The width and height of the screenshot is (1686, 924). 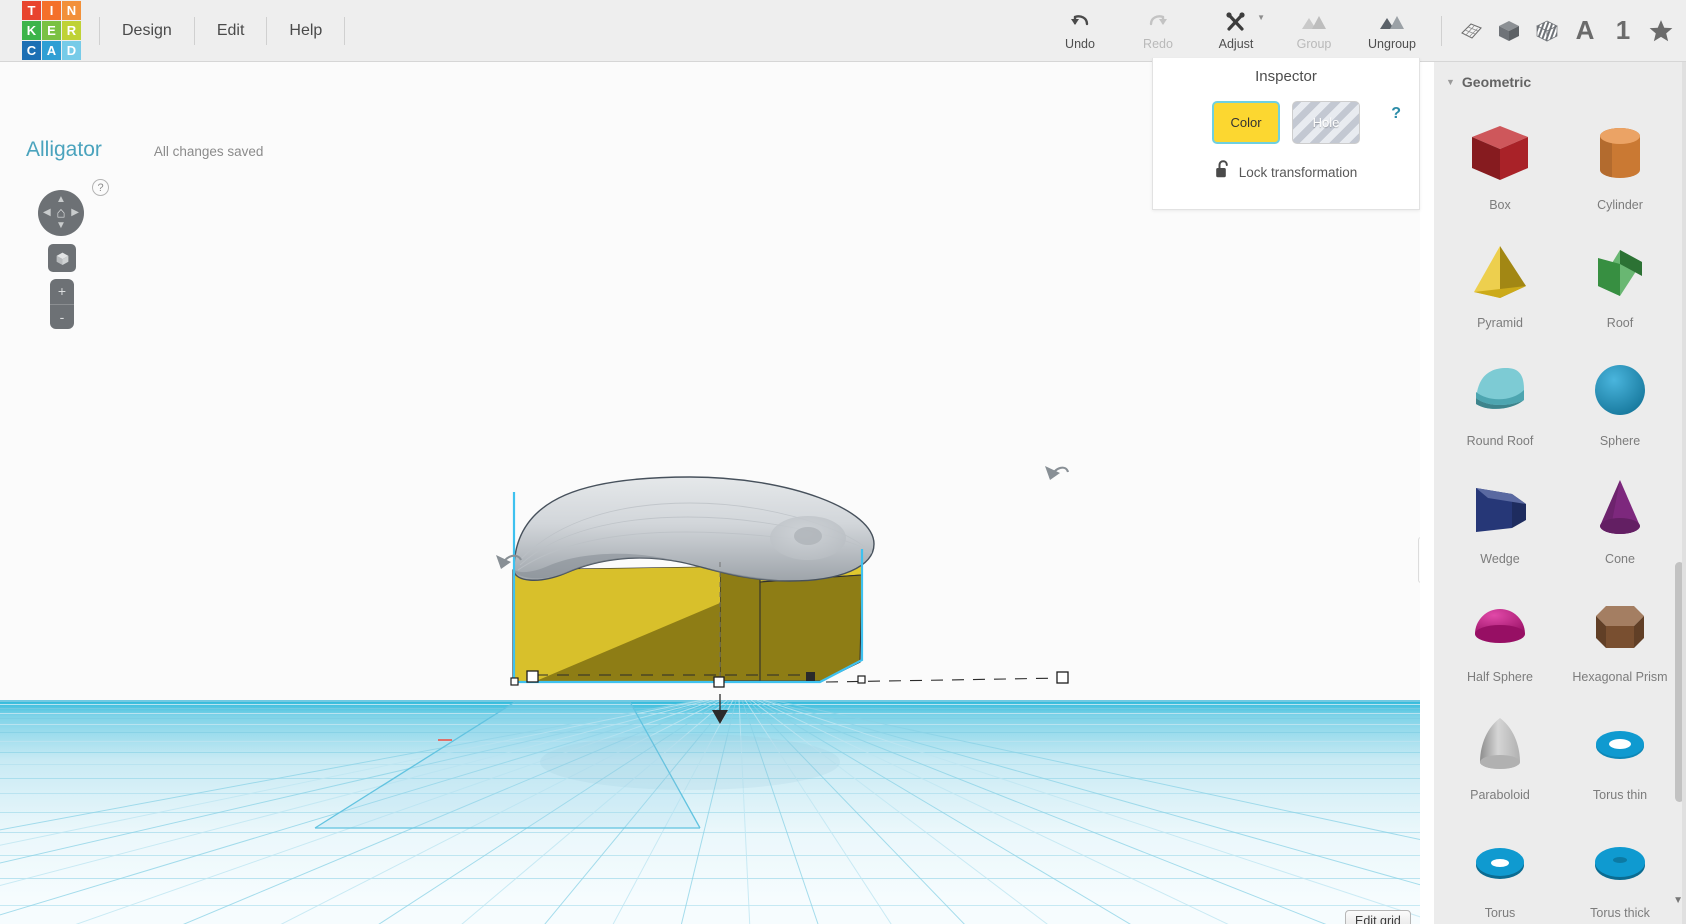 What do you see at coordinates (1441, 30) in the screenshot?
I see `toolbar-divider` at bounding box center [1441, 30].